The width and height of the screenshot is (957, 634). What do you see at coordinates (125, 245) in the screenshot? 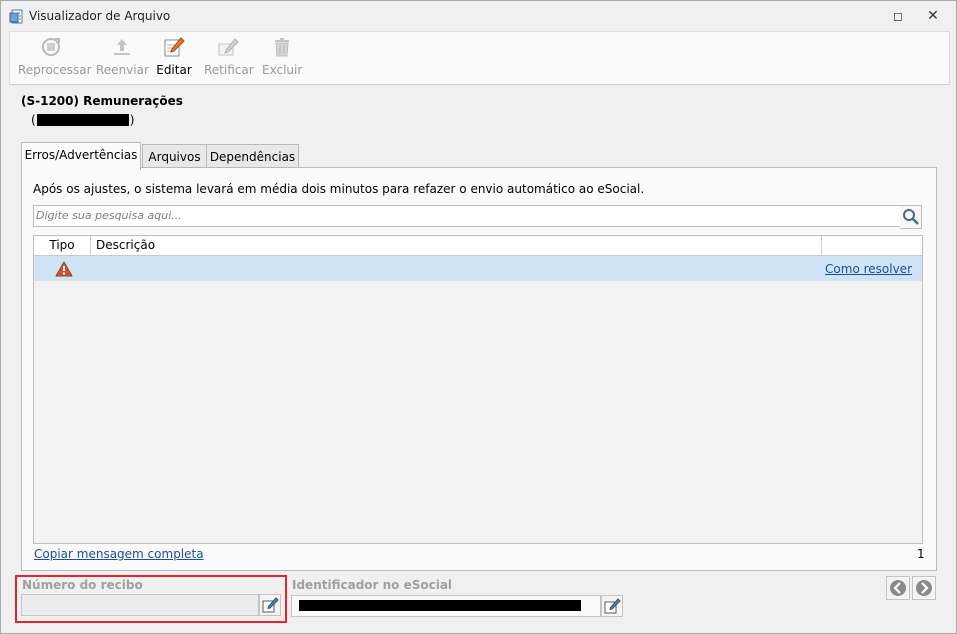
I see `column-description: Descrição` at bounding box center [125, 245].